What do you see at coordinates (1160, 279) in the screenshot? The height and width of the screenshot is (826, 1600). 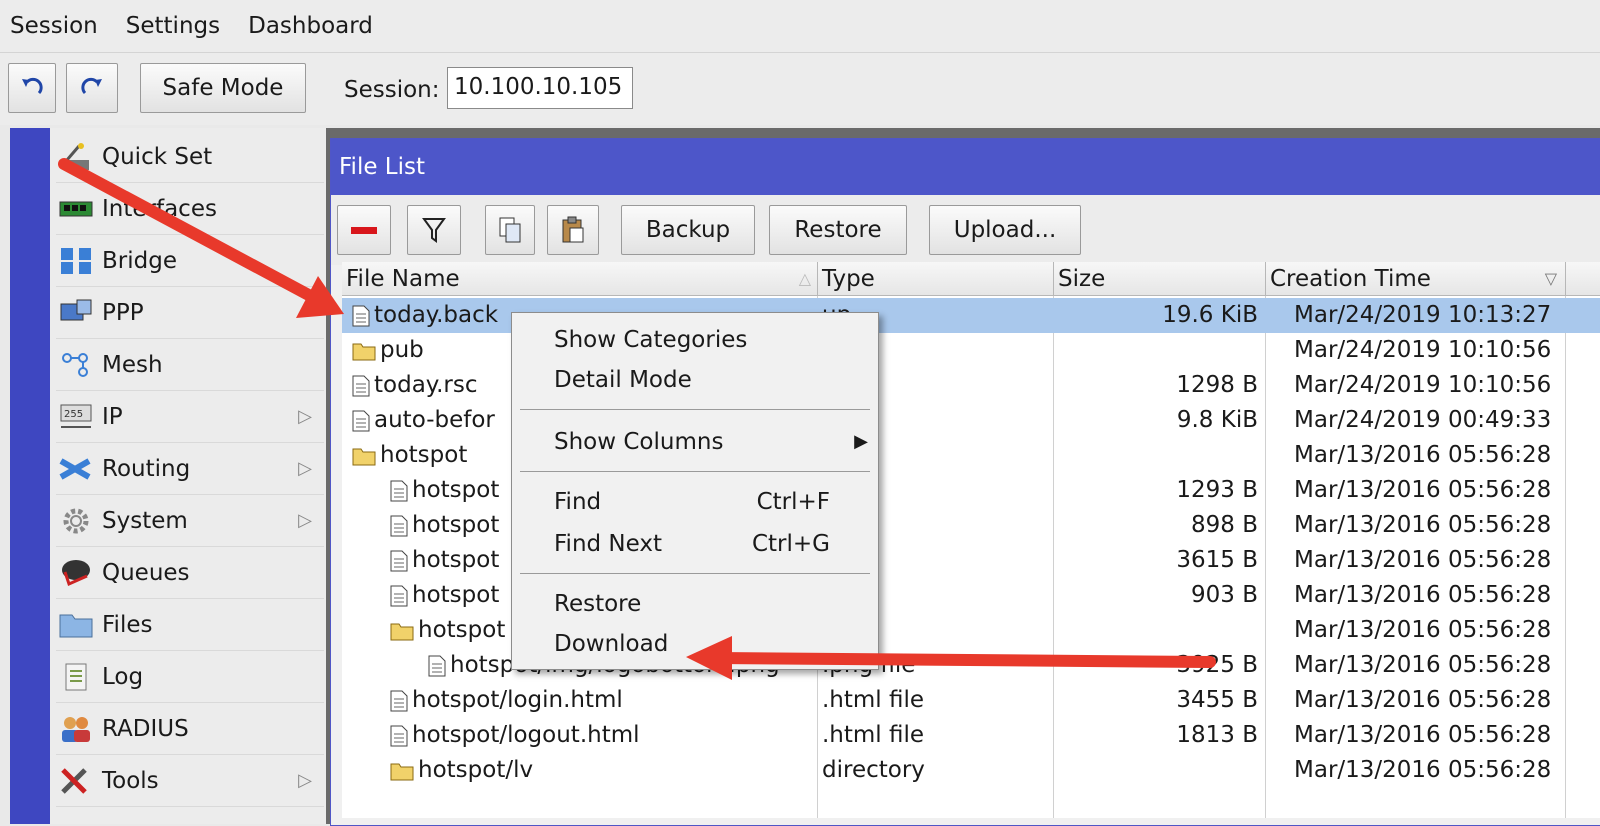 I see `column-header-size: Size` at bounding box center [1160, 279].